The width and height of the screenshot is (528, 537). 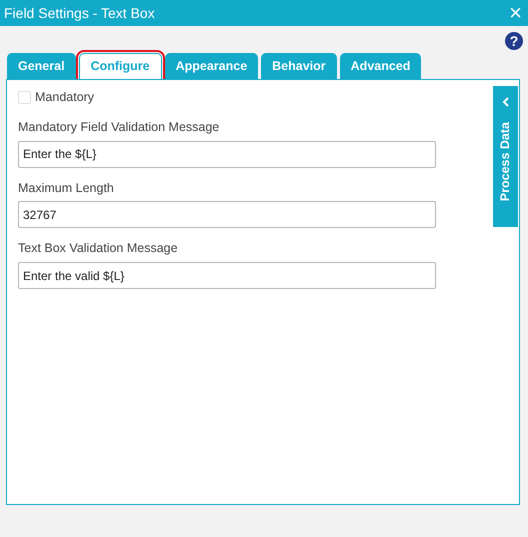 What do you see at coordinates (98, 249) in the screenshot?
I see `field-label: Text Box Validation Message` at bounding box center [98, 249].